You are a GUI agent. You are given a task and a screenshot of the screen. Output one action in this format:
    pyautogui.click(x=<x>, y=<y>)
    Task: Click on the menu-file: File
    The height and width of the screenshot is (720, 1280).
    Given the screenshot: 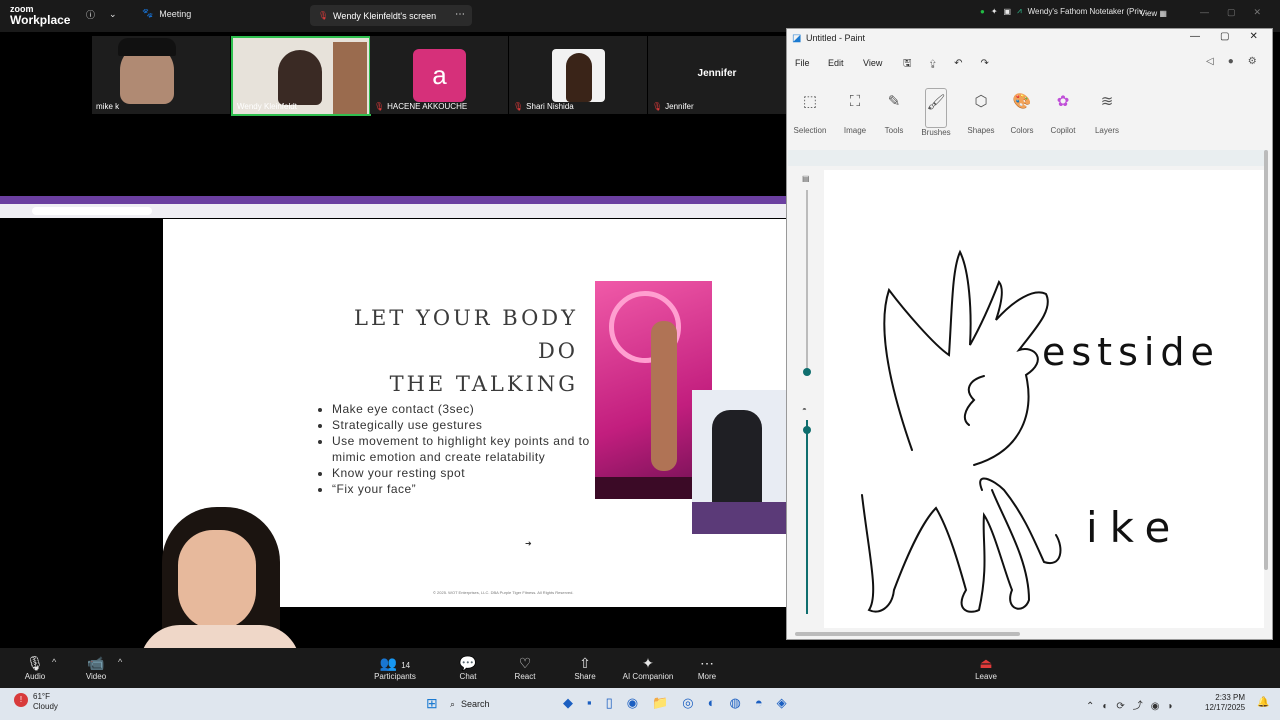 What is the action you would take?
    pyautogui.click(x=802, y=63)
    